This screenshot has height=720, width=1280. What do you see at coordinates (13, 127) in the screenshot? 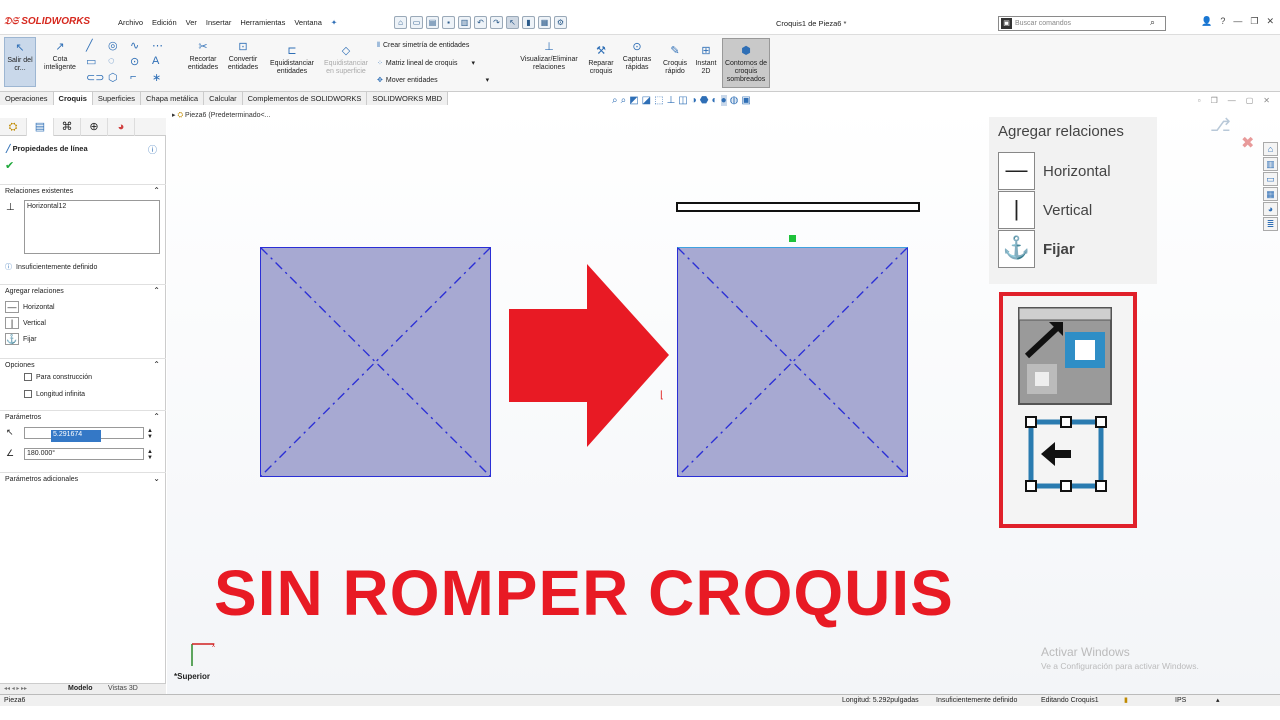
I see `feature-manager-tab-icon: ⛭` at bounding box center [13, 127].